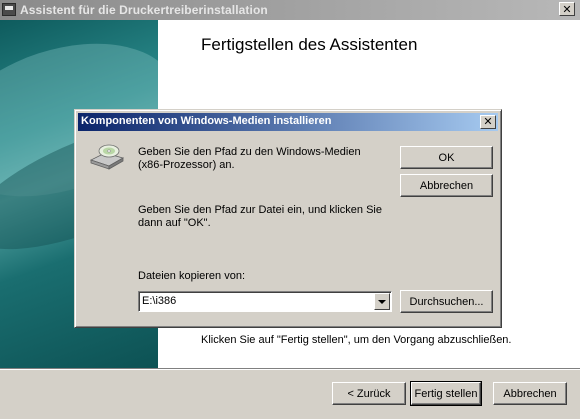 The image size is (580, 419). Describe the element at coordinates (192, 276) in the screenshot. I see `copy-from-label: Dateien kopieren von:` at that location.